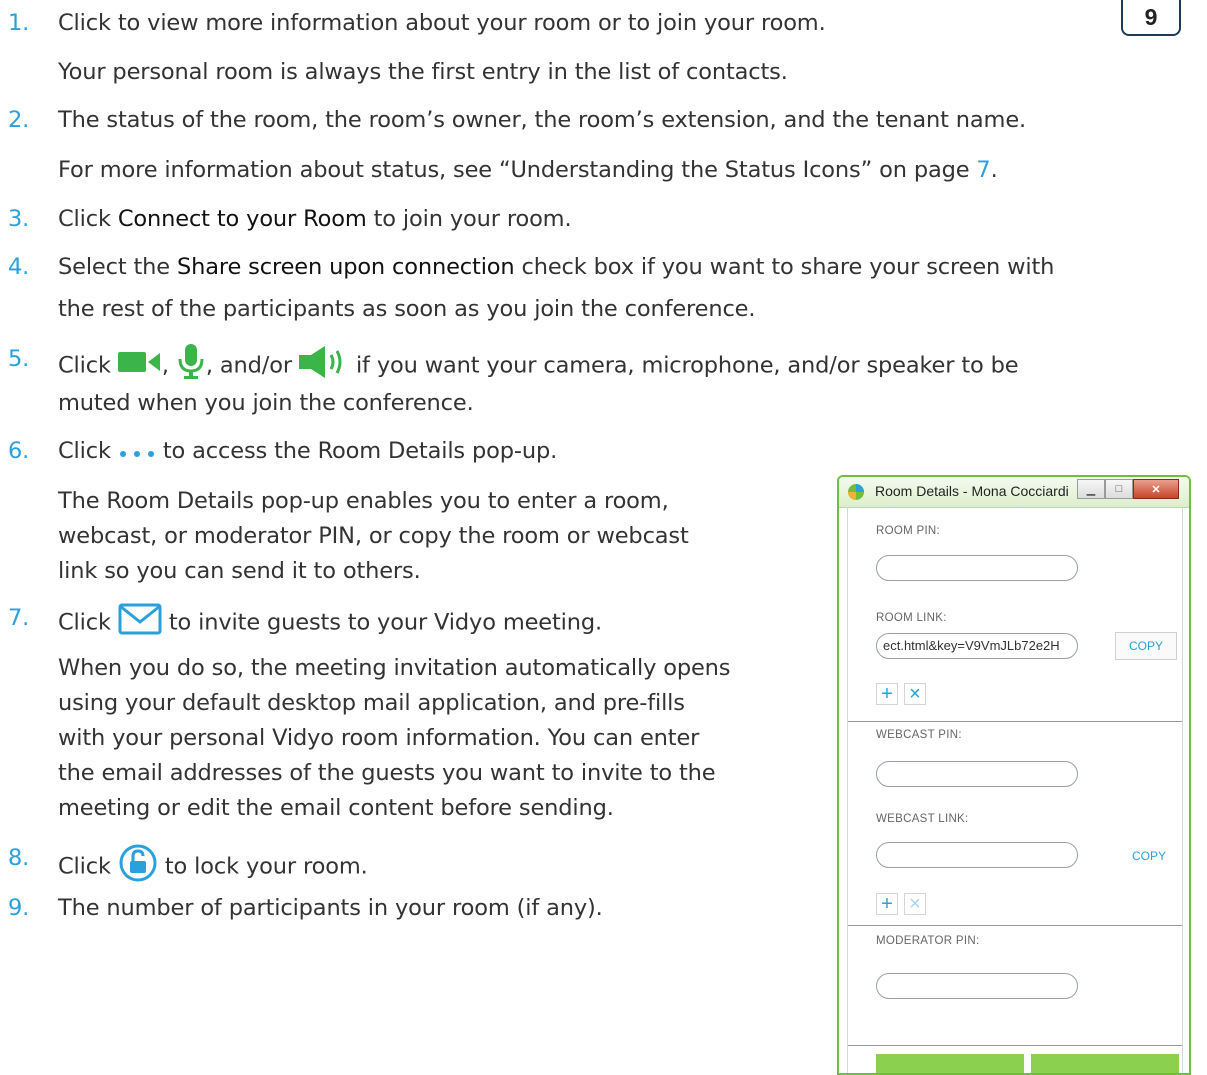 This screenshot has height=1075, width=1207. I want to click on remove-webcast-pin-button: ×, so click(915, 904).